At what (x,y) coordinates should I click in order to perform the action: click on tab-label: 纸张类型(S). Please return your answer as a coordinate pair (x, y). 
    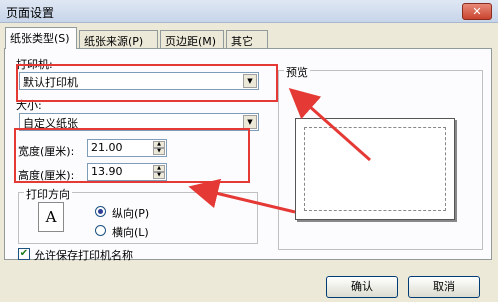
    Looking at the image, I should click on (40, 38).